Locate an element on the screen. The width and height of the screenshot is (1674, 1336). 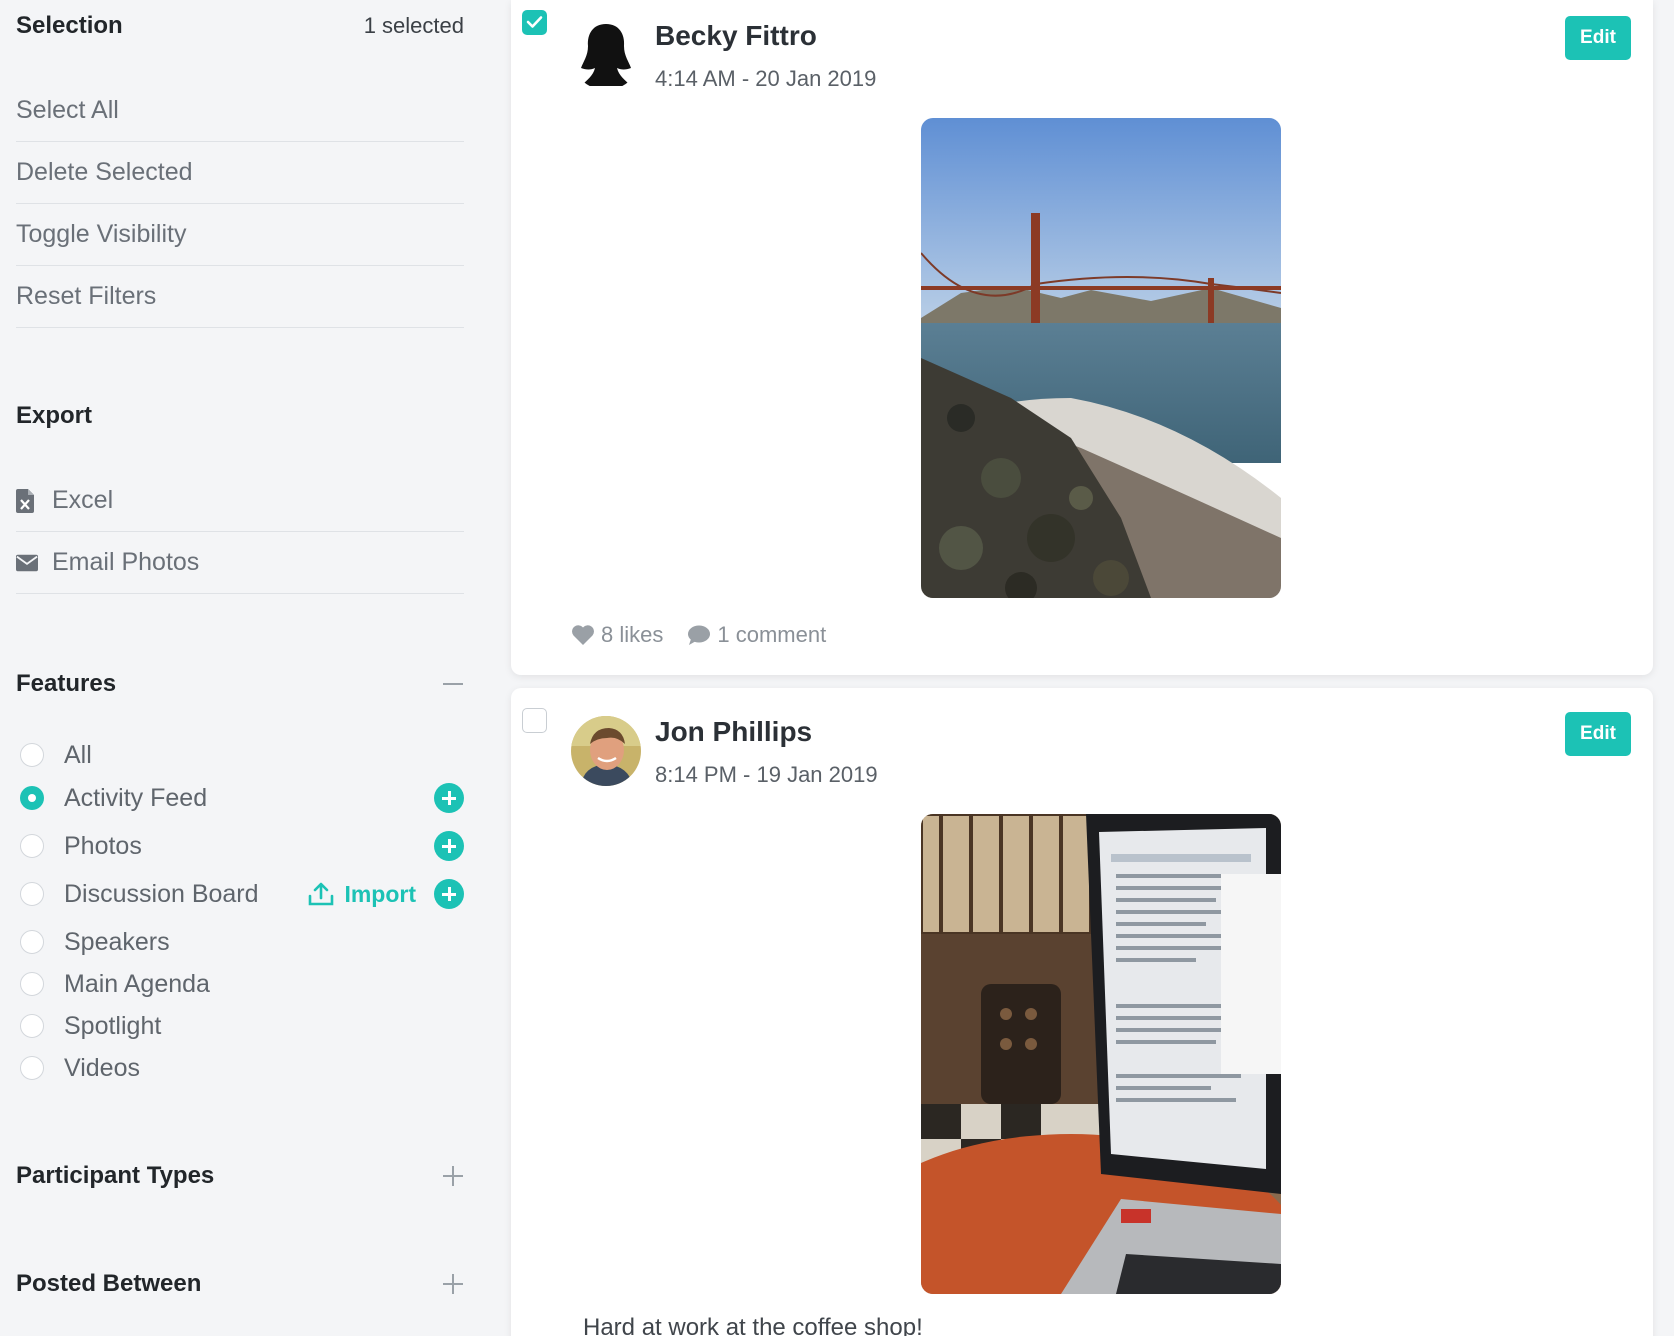
feature-option-videos: Videos is located at coordinates (242, 1068).